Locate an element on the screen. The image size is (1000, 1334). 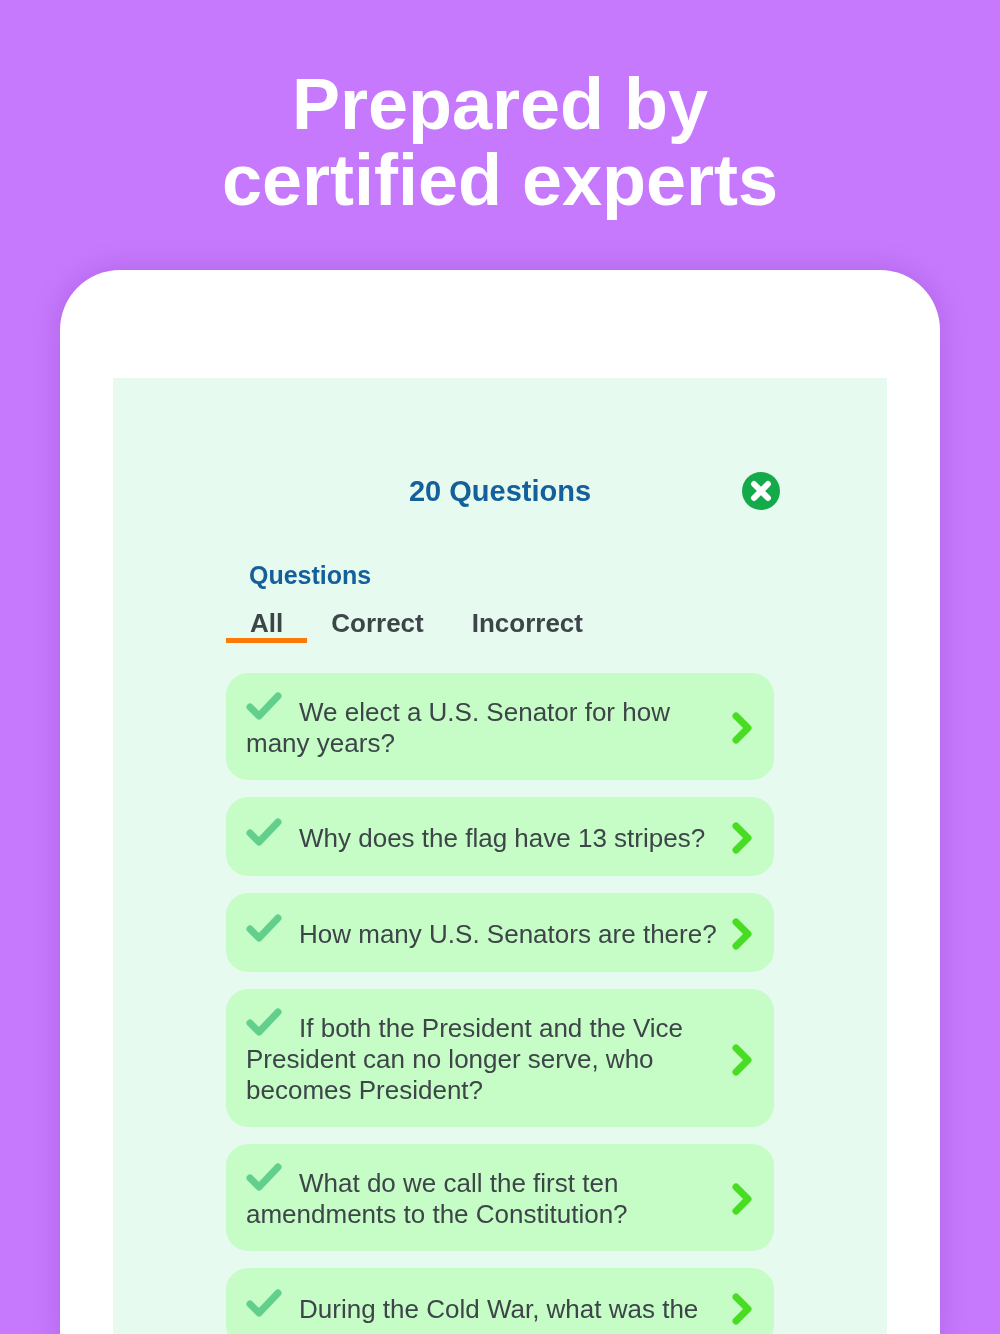
question-text: We elect a U.S. Senator for how many years? is located at coordinates (458, 727).